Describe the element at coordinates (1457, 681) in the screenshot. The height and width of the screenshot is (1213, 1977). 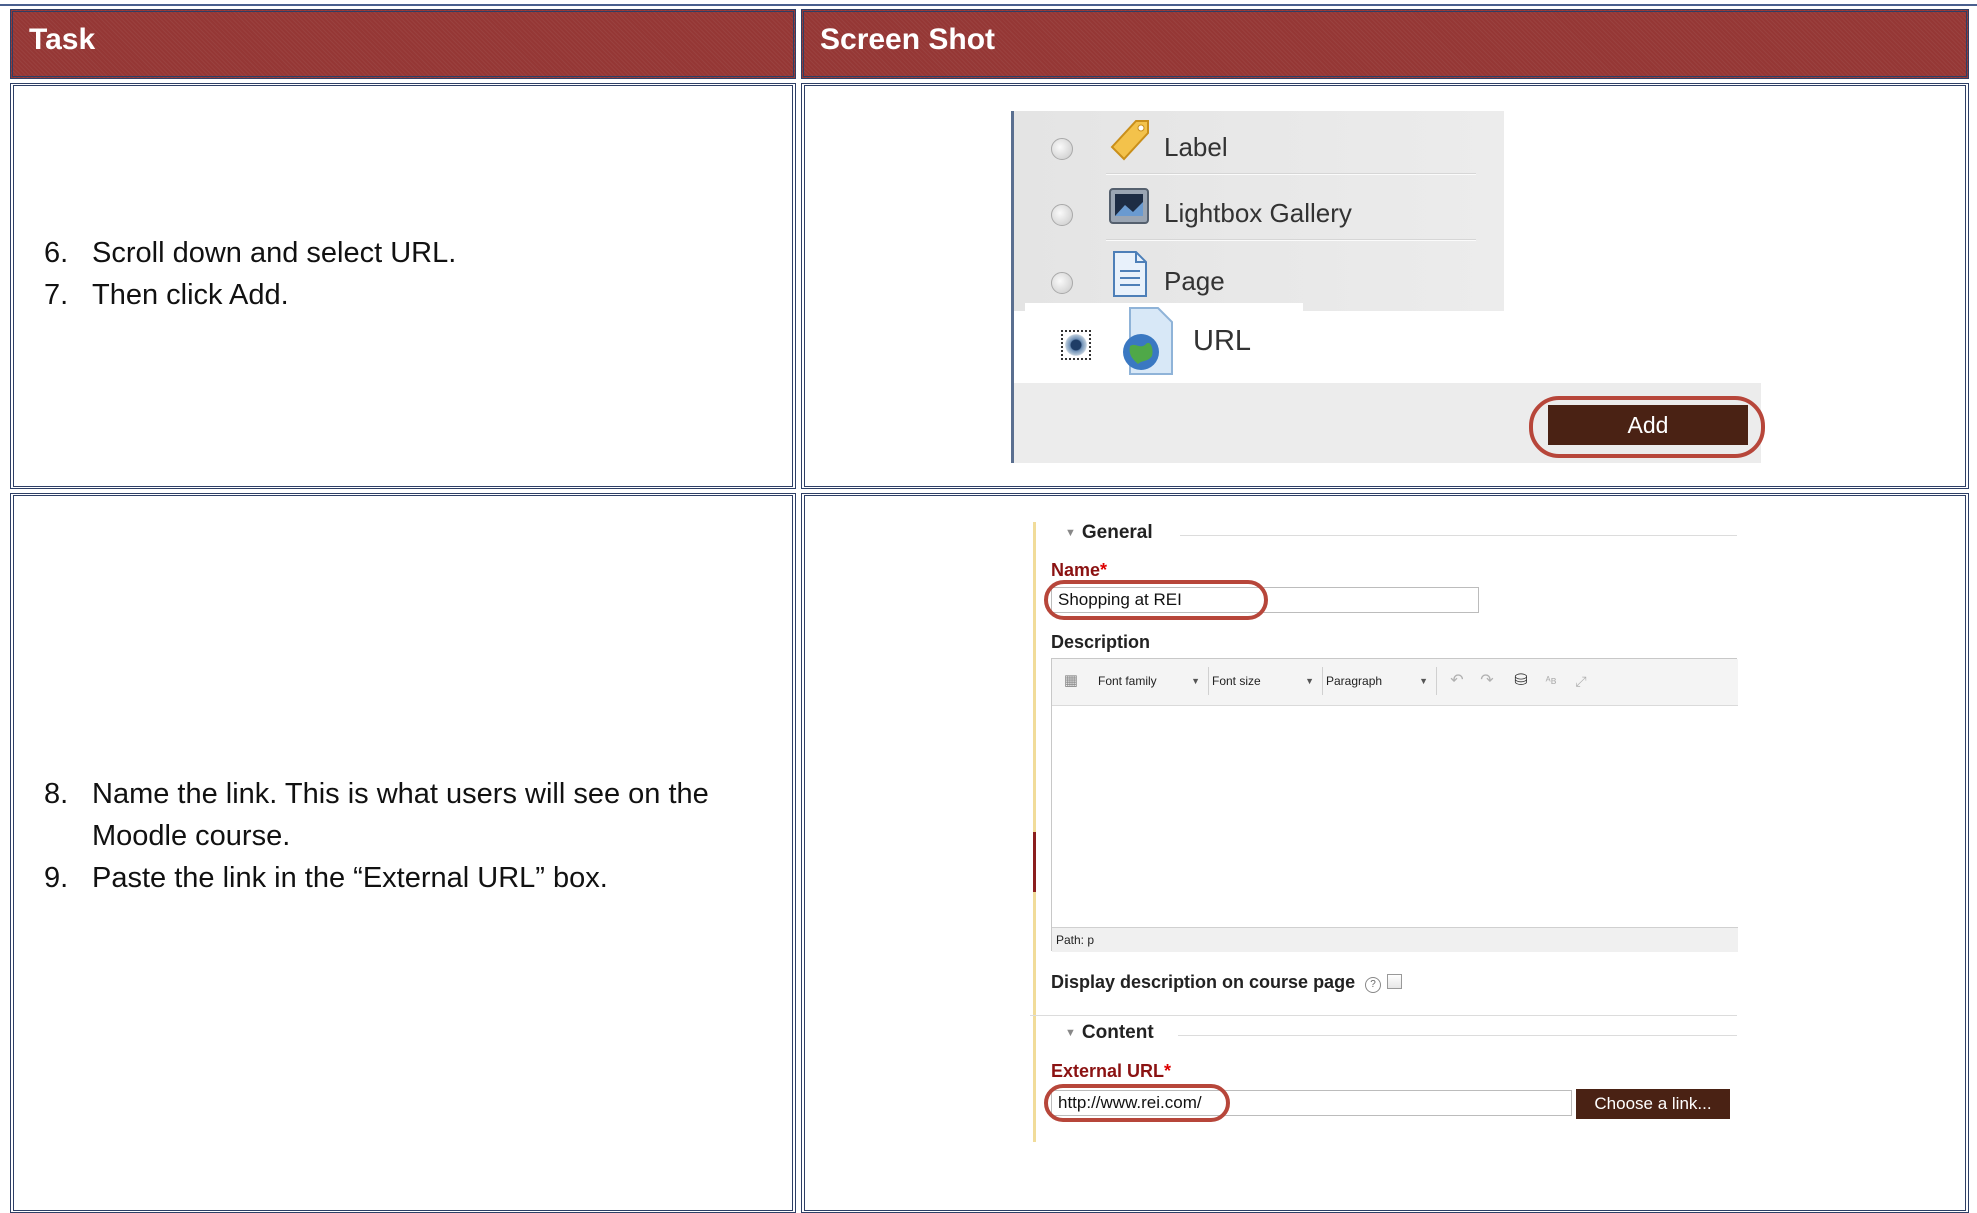
I see `undo-icon: ↶` at that location.